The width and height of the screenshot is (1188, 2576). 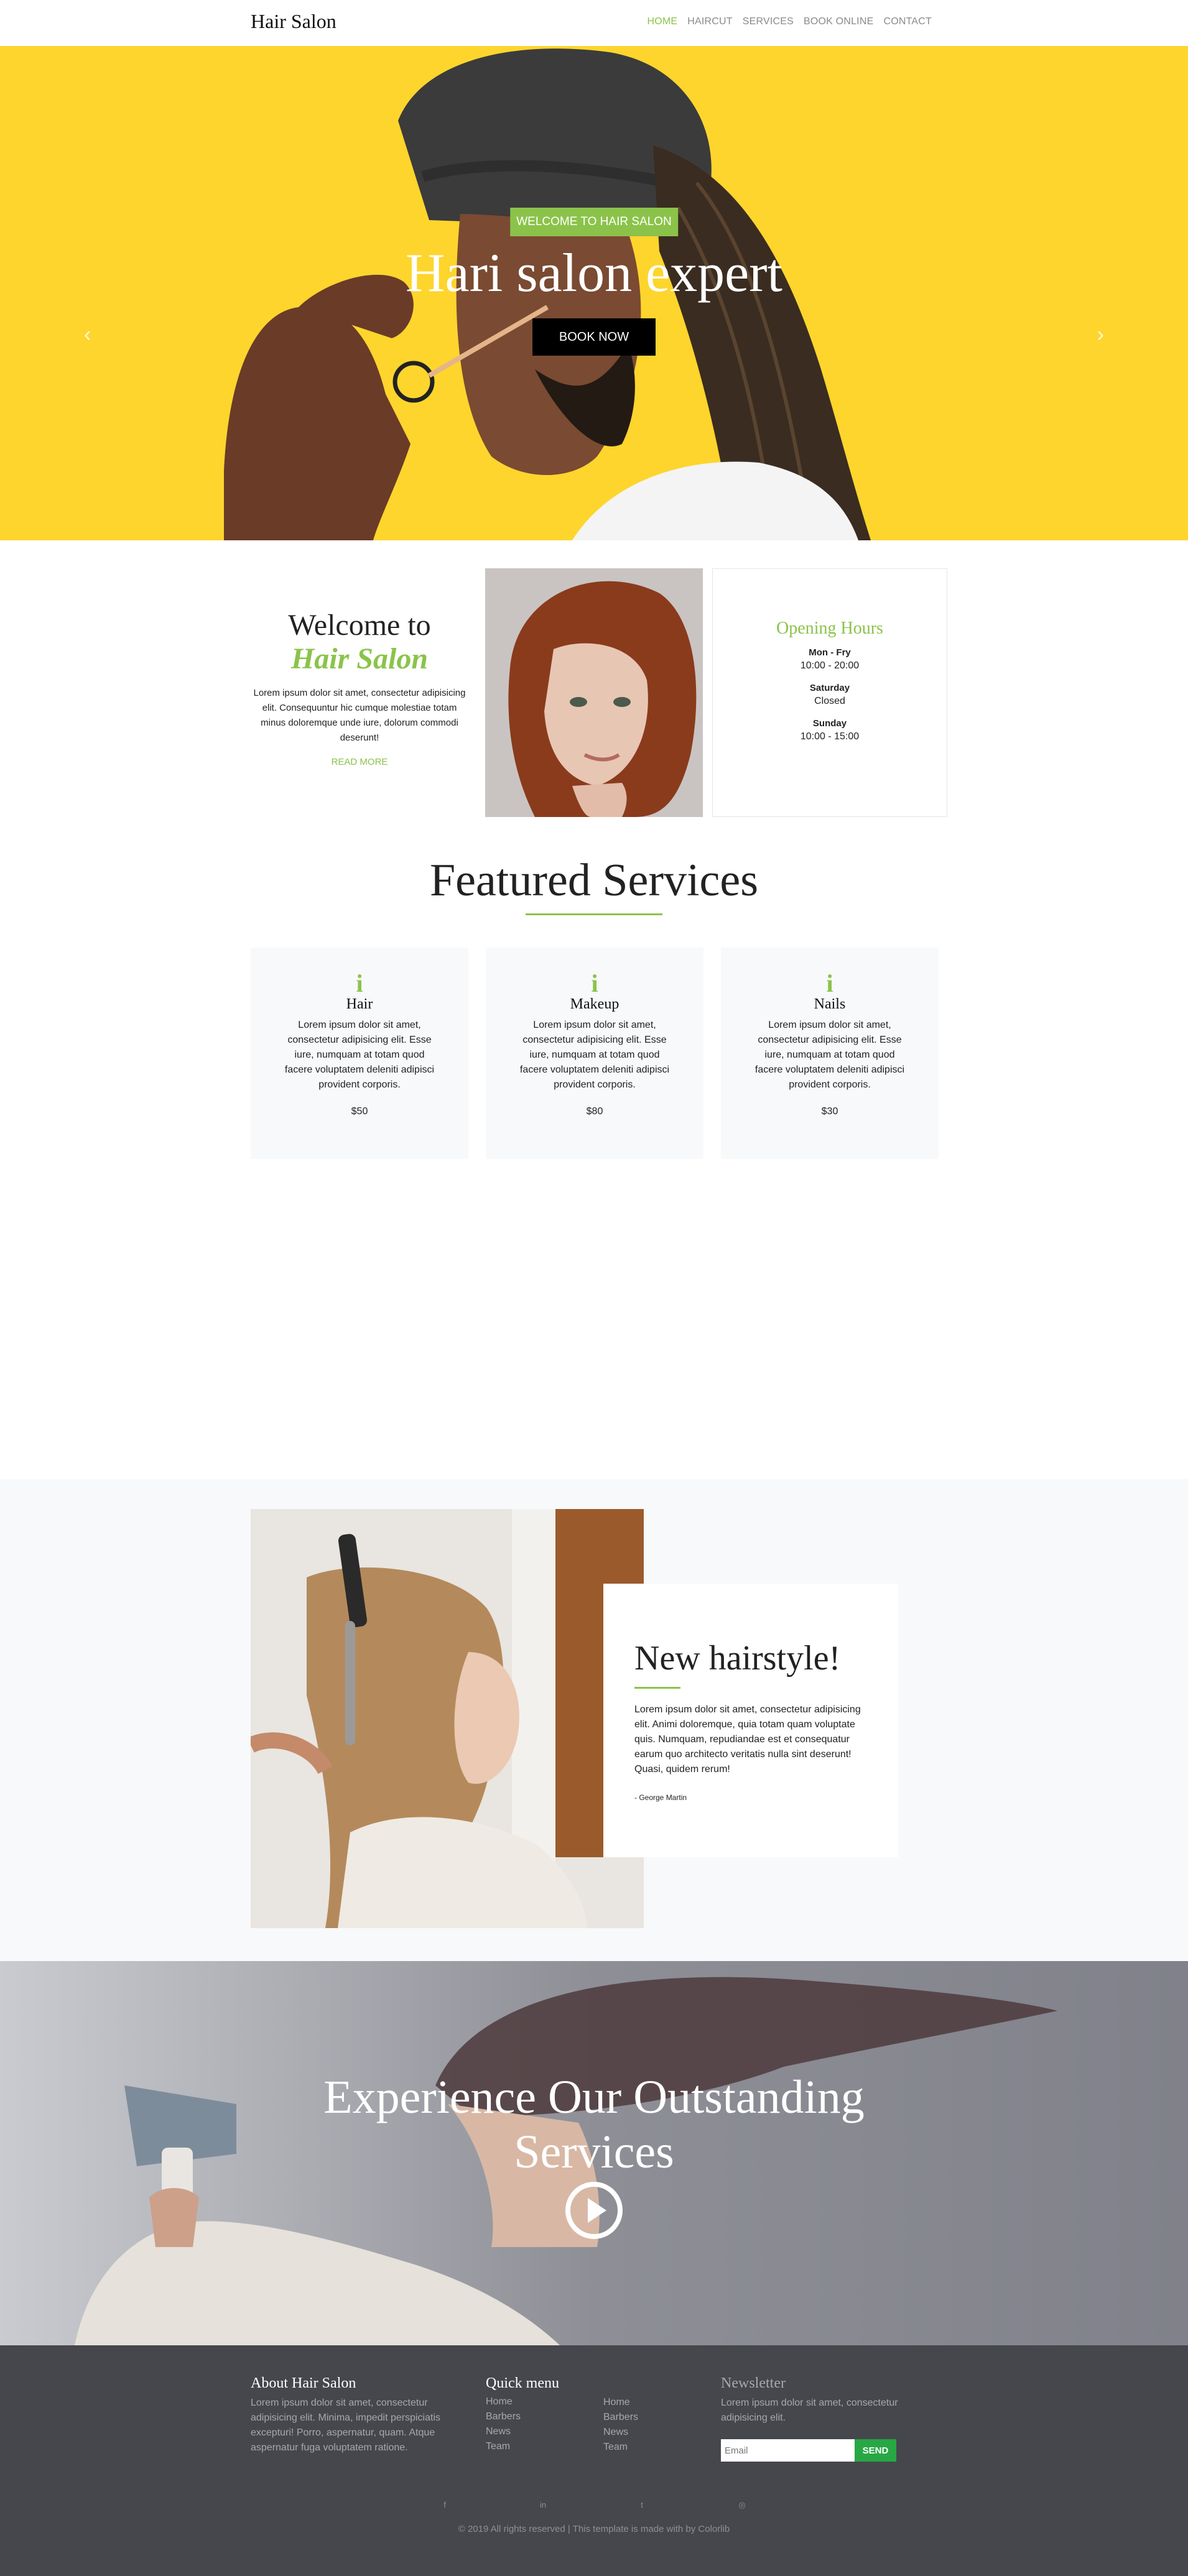 I want to click on hours-day: Sunday, so click(x=829, y=723).